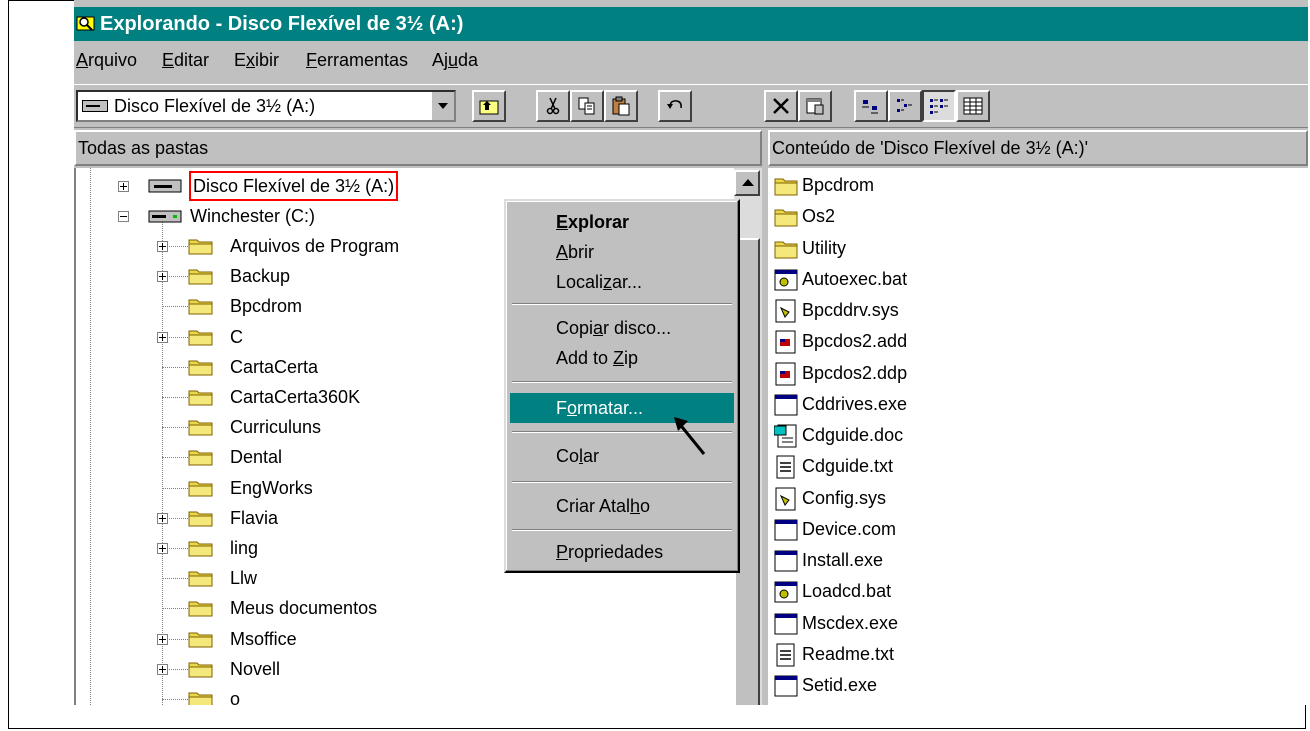  I want to click on list-item-label: Cddrives.exe, so click(855, 404).